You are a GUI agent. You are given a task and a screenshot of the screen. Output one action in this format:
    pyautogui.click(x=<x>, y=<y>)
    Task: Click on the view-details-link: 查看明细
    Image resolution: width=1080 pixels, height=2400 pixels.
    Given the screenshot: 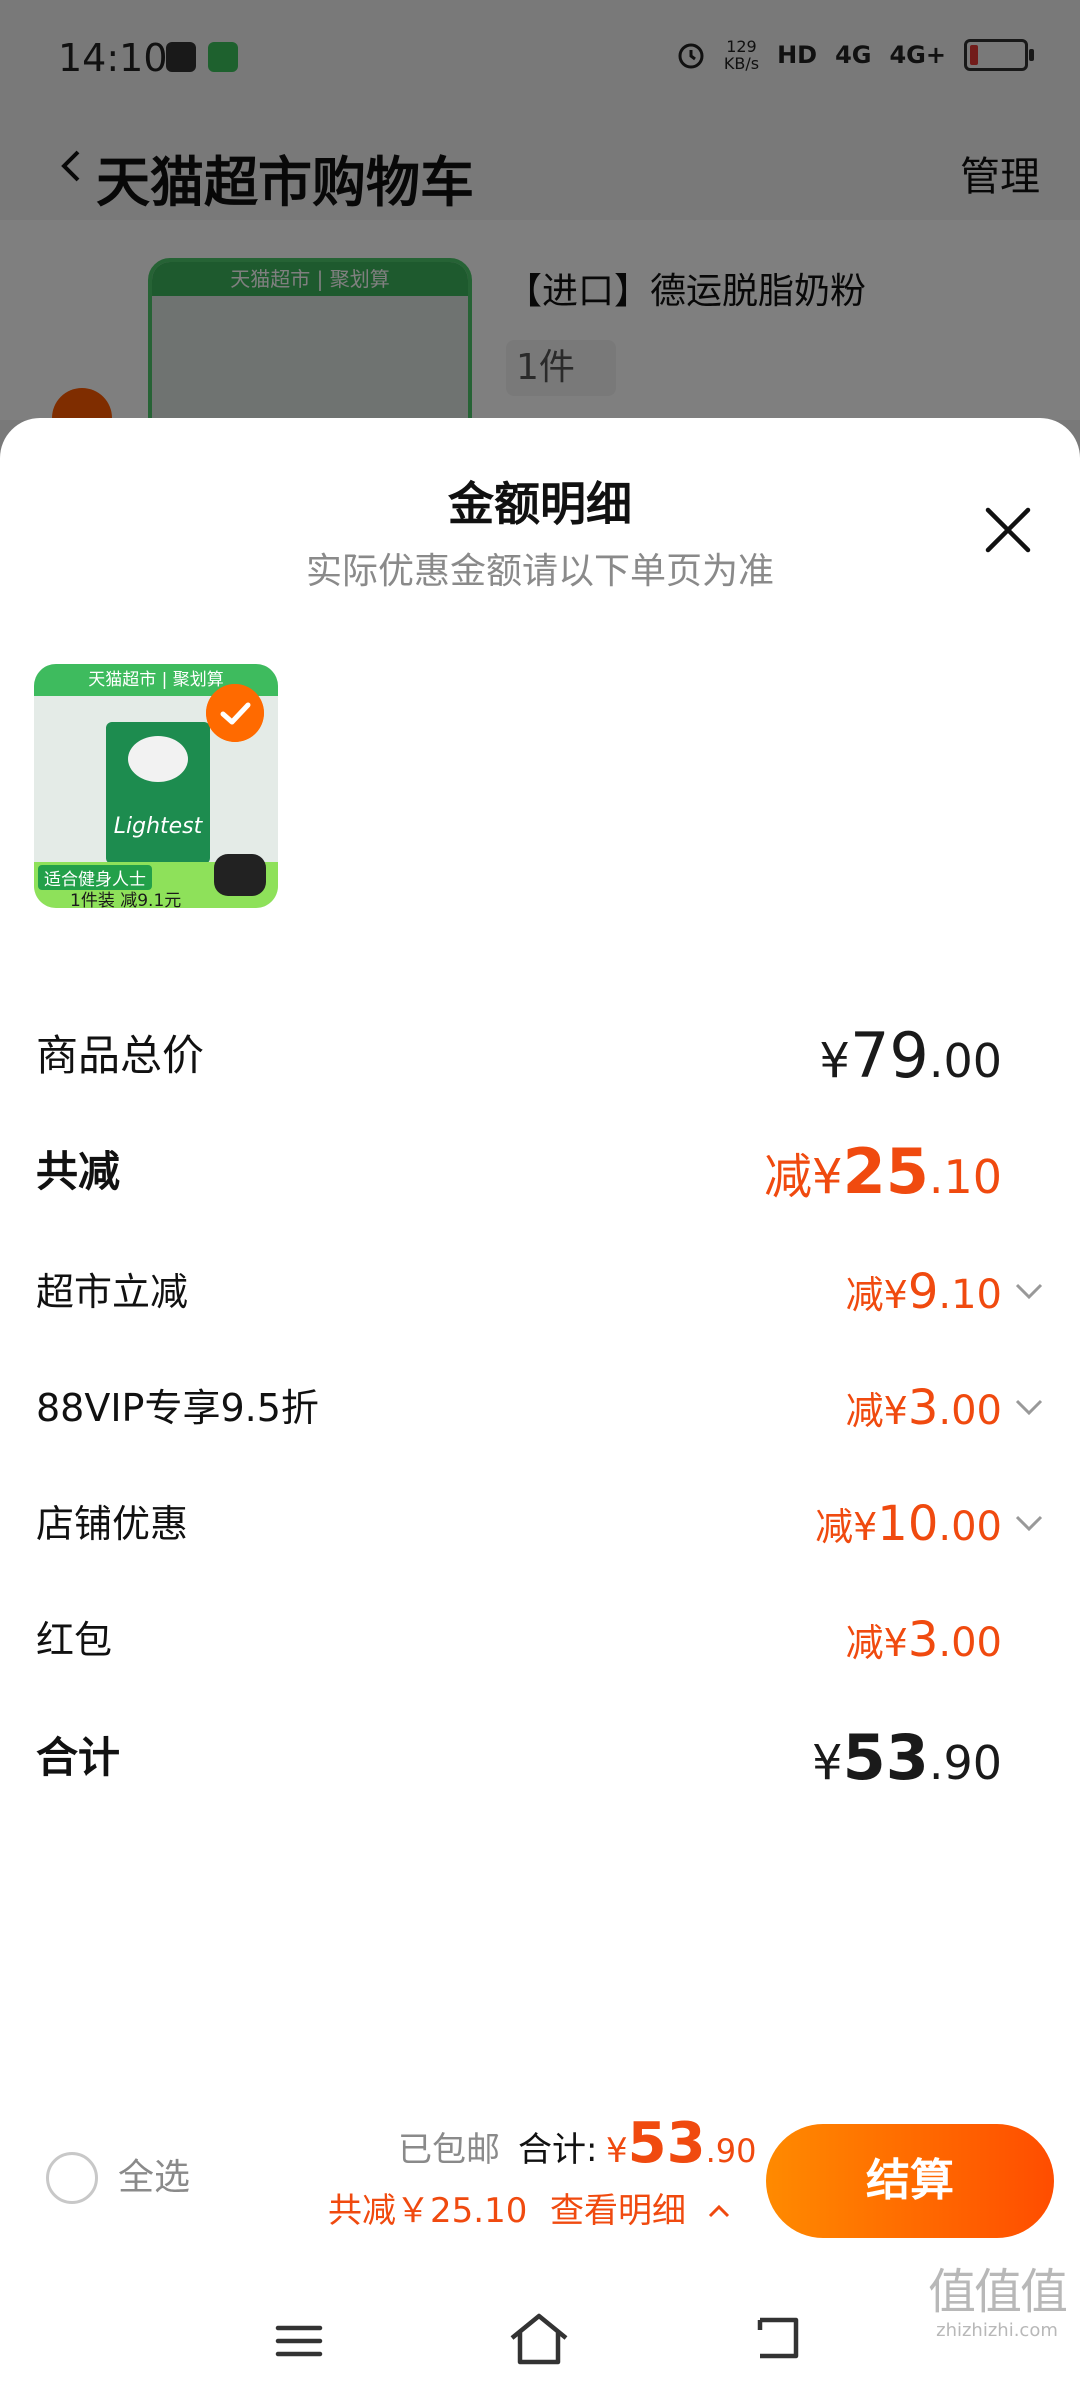 What is the action you would take?
    pyautogui.click(x=618, y=2211)
    